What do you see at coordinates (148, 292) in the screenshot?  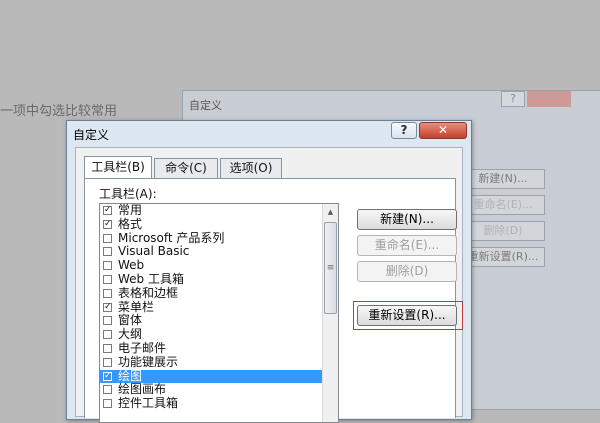 I see `toolbar-label: 表格和边框` at bounding box center [148, 292].